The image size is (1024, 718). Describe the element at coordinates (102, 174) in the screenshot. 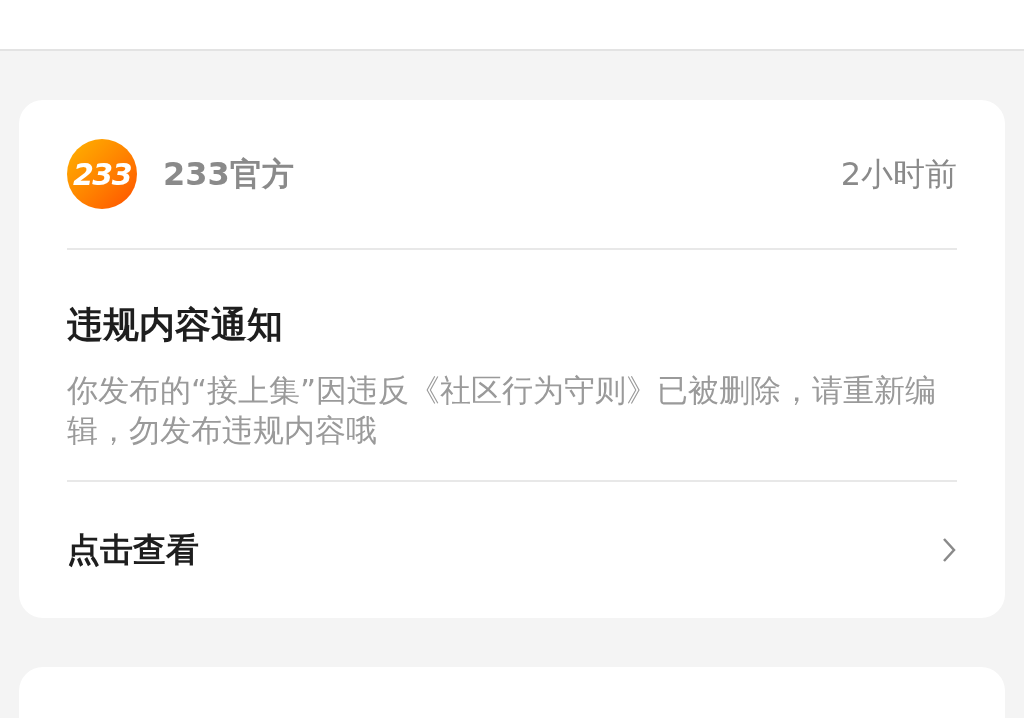

I see `avatar-logo: 233` at that location.